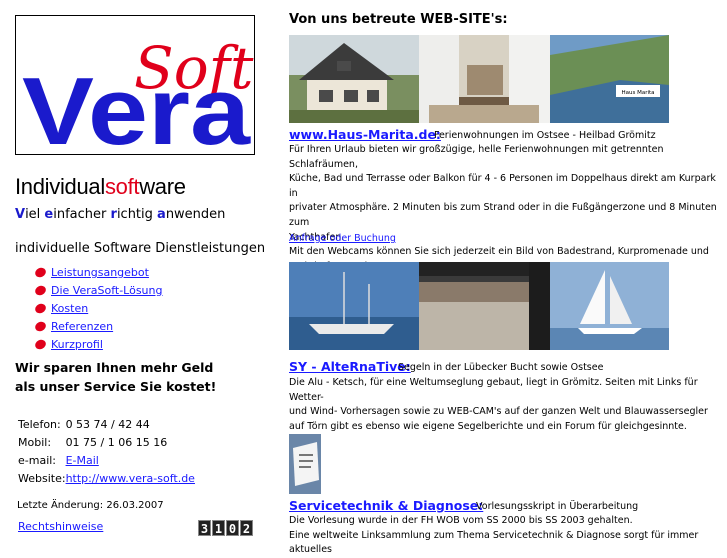 This screenshot has height=558, width=727. I want to click on nav-item-leistungsangebot: Leistungsangebot, so click(98, 273).